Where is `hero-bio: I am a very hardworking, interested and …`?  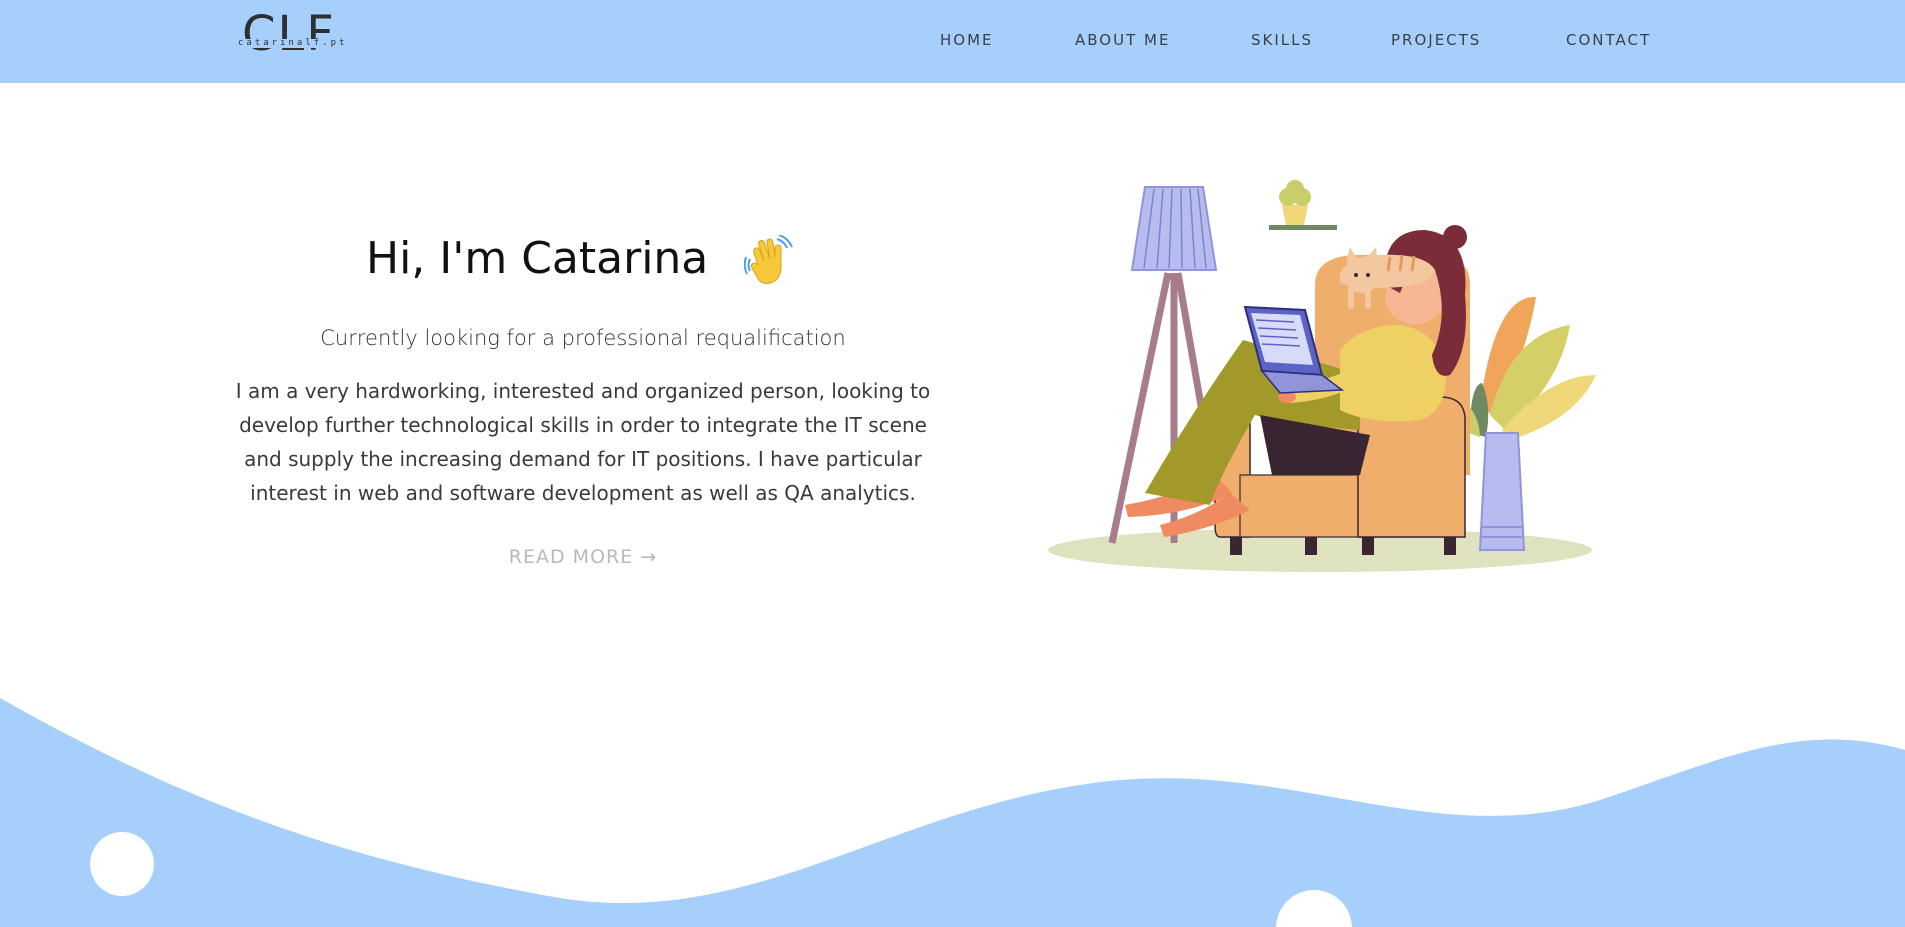
hero-bio: I am a very hardworking, interested and … is located at coordinates (583, 442).